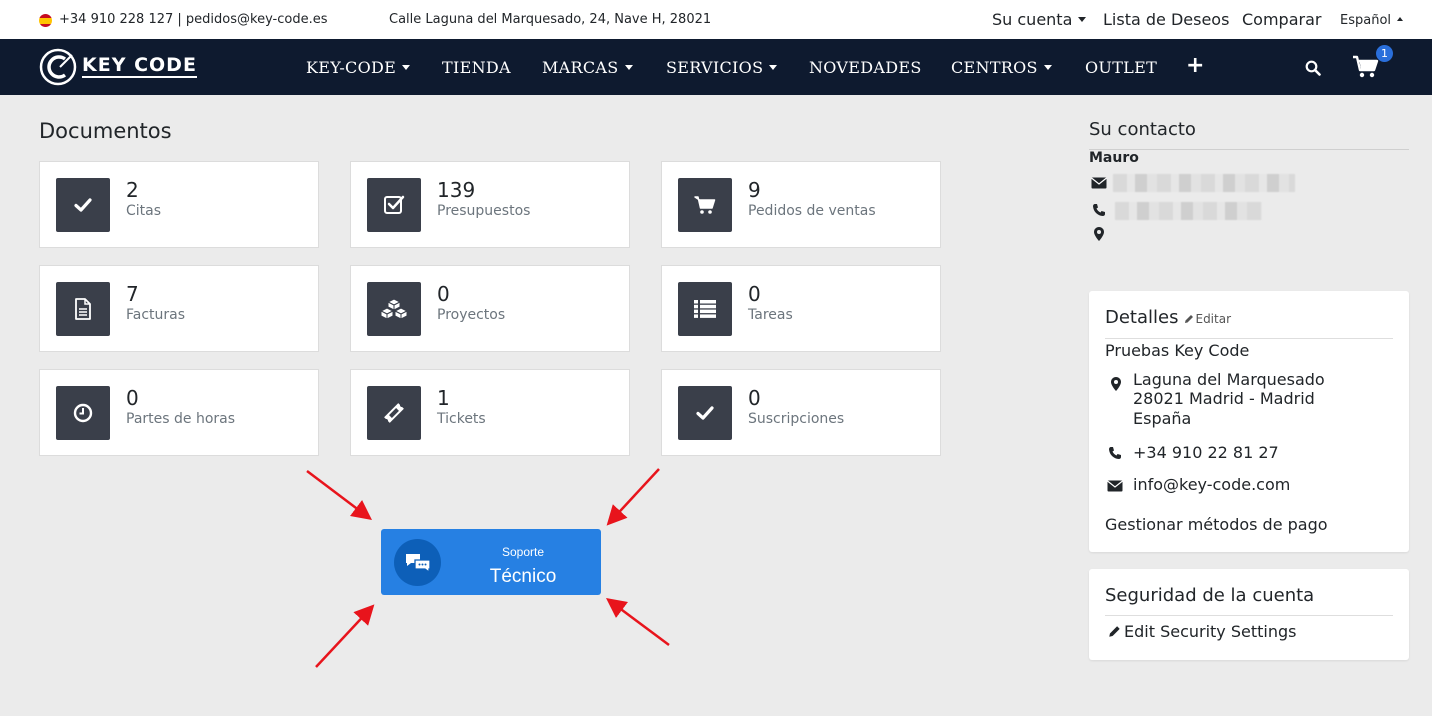 The image size is (1432, 716). What do you see at coordinates (705, 309) in the screenshot?
I see `list-icon` at bounding box center [705, 309].